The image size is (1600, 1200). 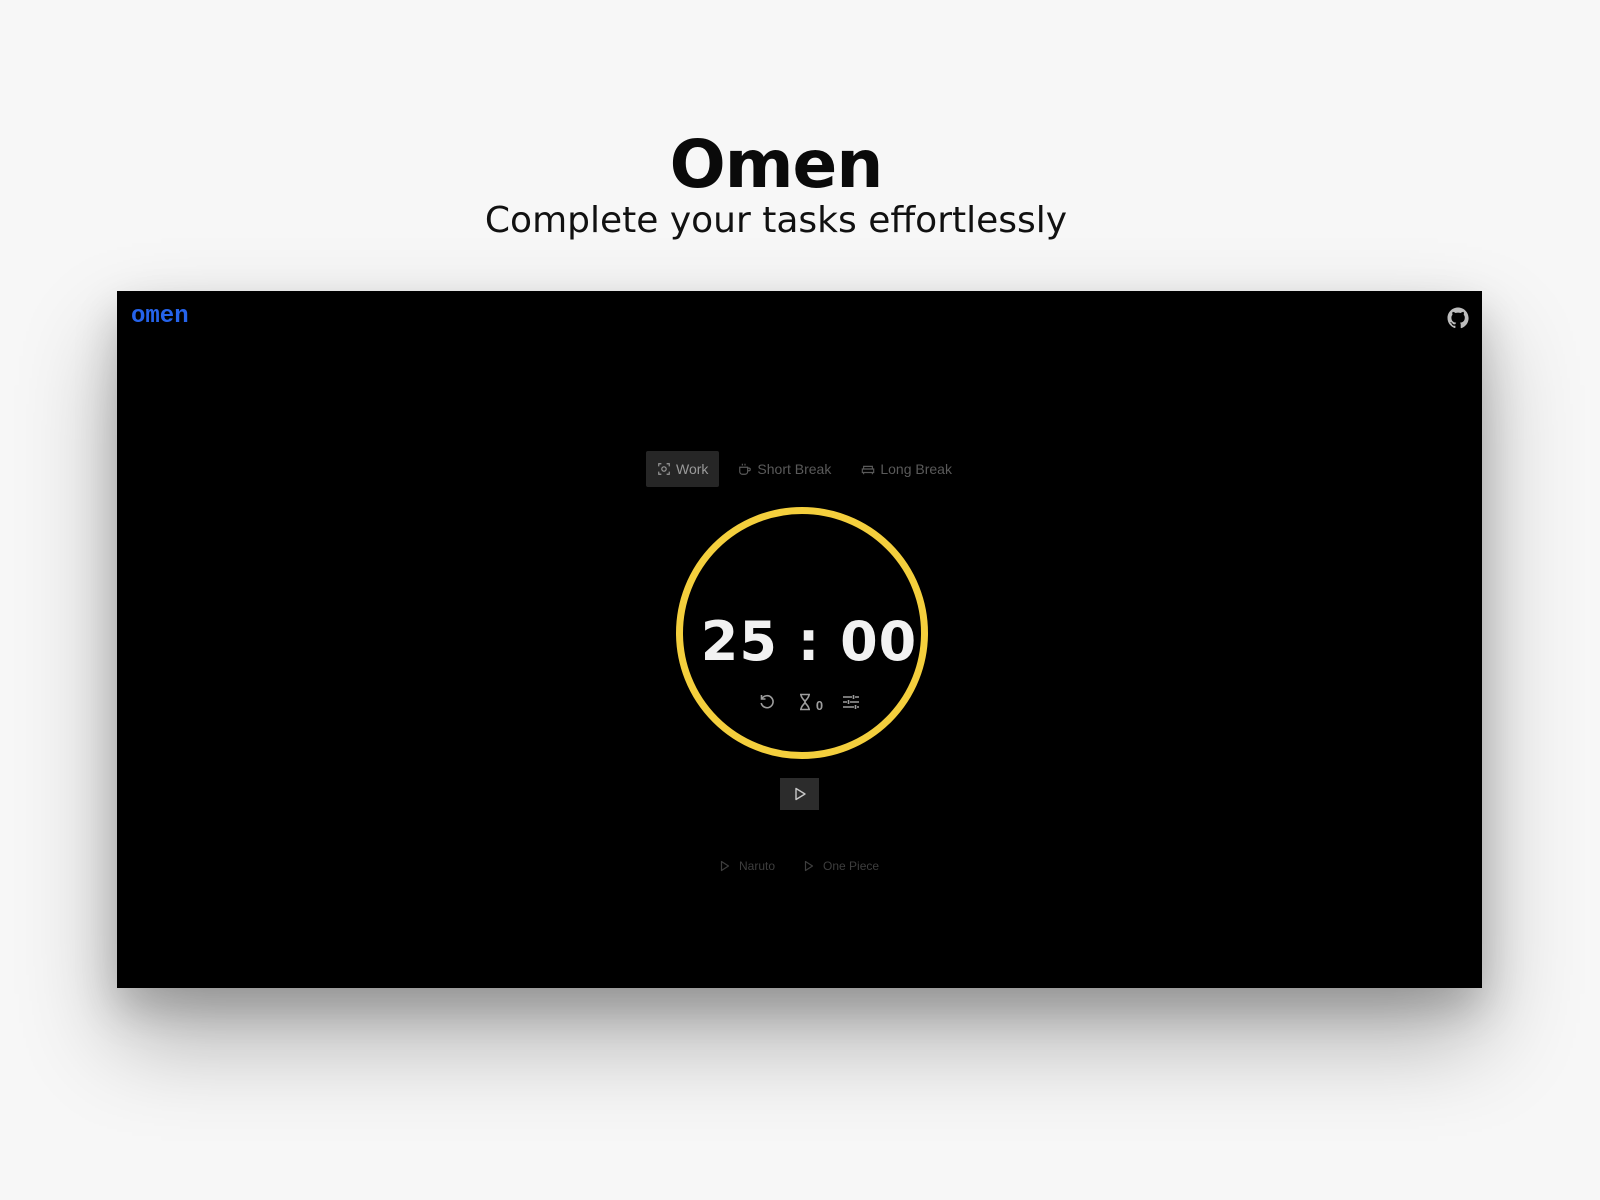 I want to click on timer-display: 25 : 00, so click(x=809, y=641).